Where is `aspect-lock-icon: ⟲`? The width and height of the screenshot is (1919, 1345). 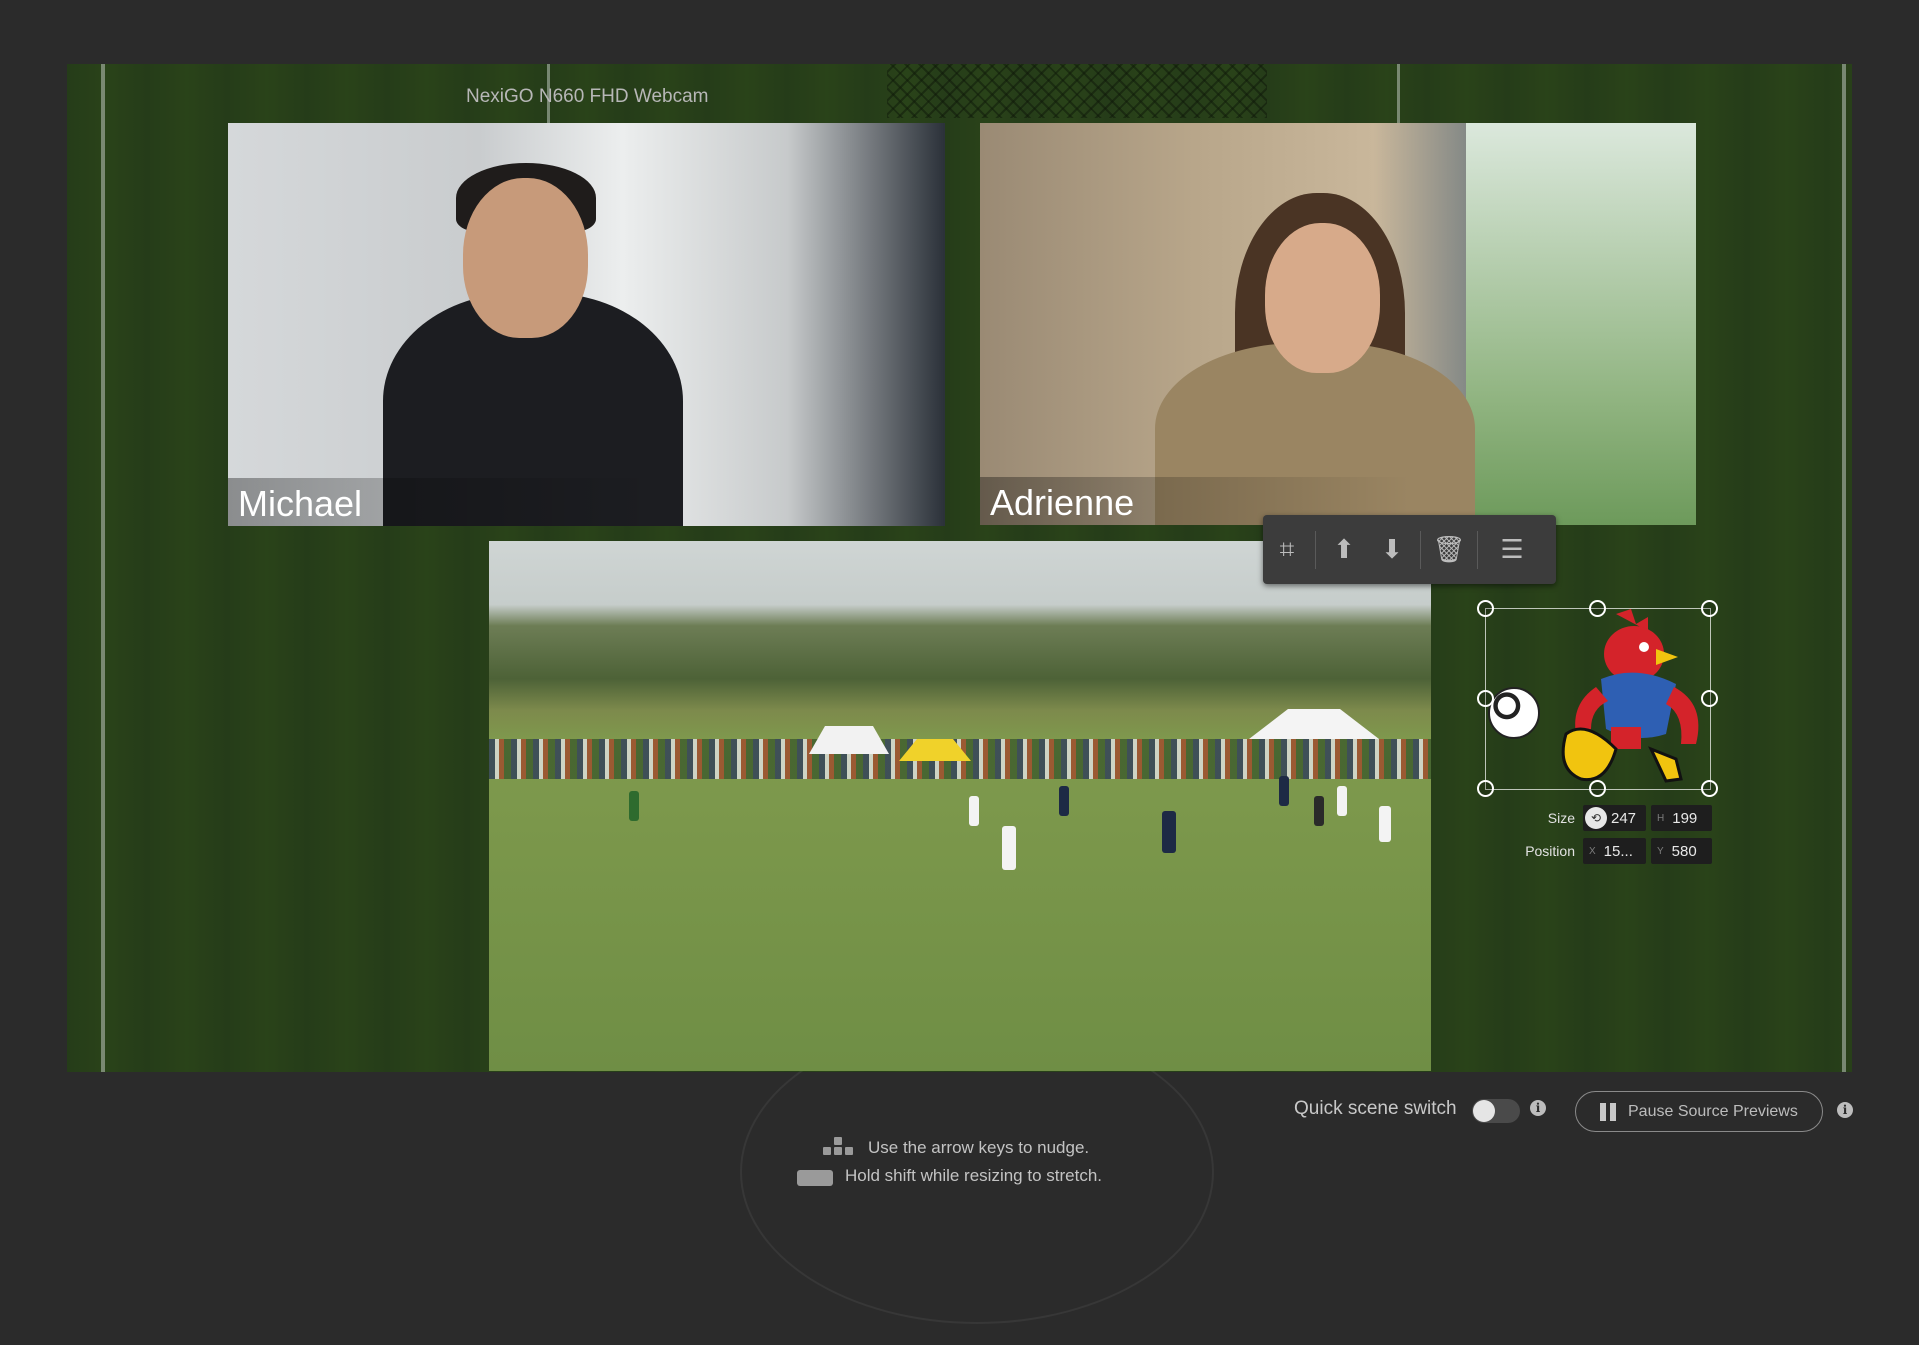 aspect-lock-icon: ⟲ is located at coordinates (1596, 818).